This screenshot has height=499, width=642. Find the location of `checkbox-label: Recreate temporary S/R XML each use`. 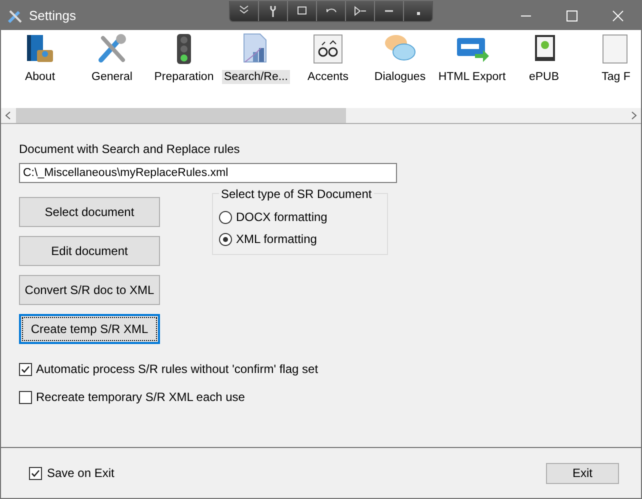

checkbox-label: Recreate temporary S/R XML each use is located at coordinates (140, 397).